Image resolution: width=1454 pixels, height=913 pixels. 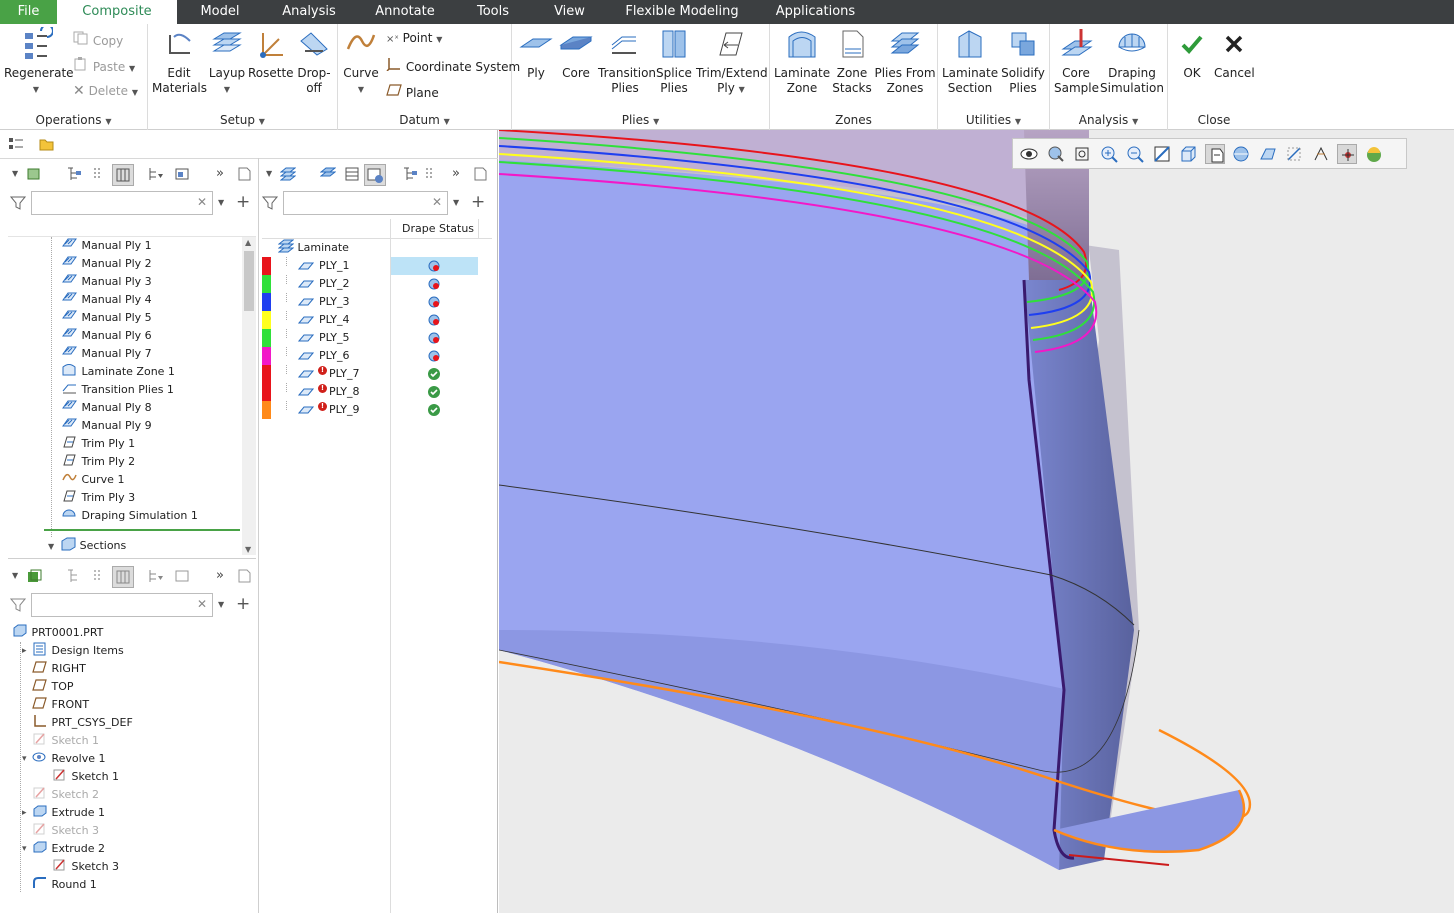 I want to click on model-tree-item: ▸ Design Items, so click(x=73, y=651).